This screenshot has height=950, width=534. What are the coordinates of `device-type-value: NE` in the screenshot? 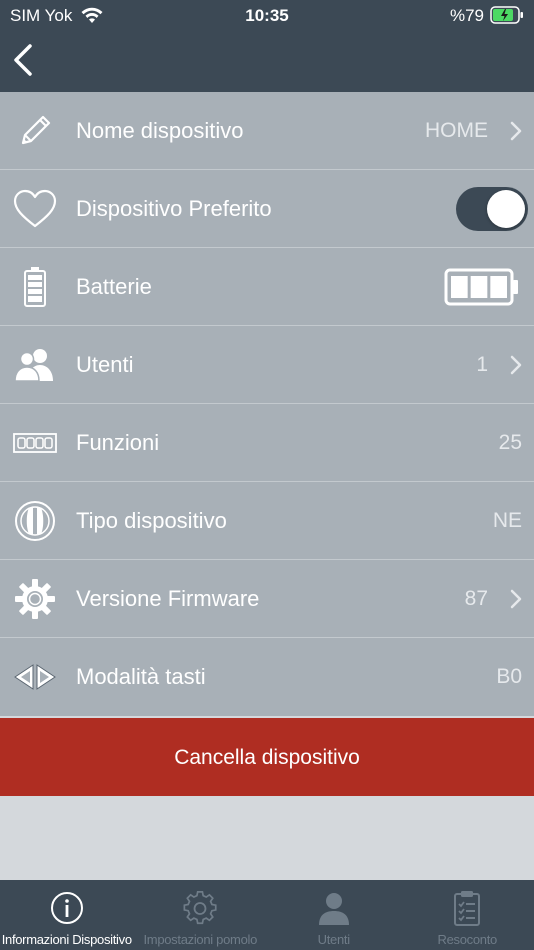 It's located at (507, 520).